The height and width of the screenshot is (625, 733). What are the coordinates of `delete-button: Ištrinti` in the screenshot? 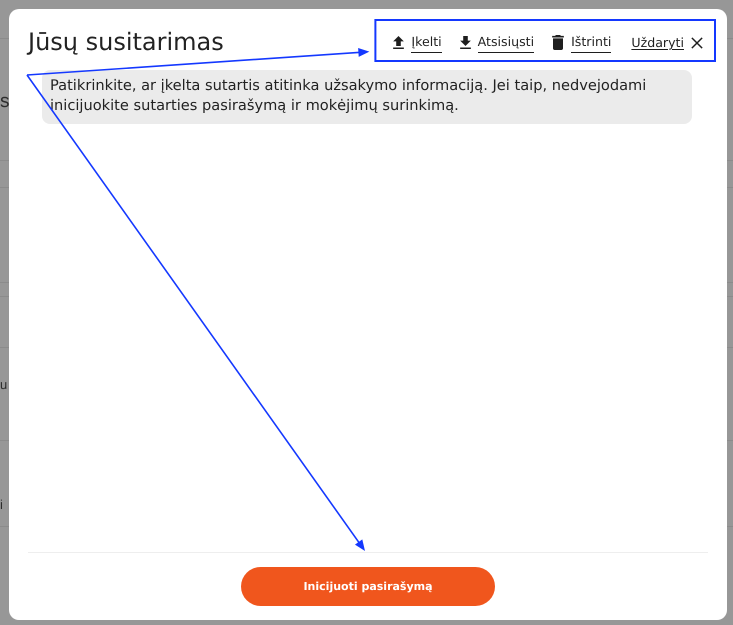 It's located at (582, 42).